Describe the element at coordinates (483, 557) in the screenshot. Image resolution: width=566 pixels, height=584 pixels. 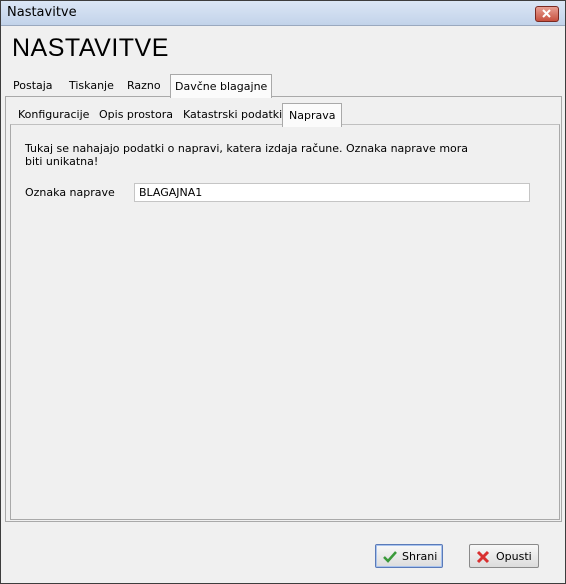
I see `x-icon` at that location.